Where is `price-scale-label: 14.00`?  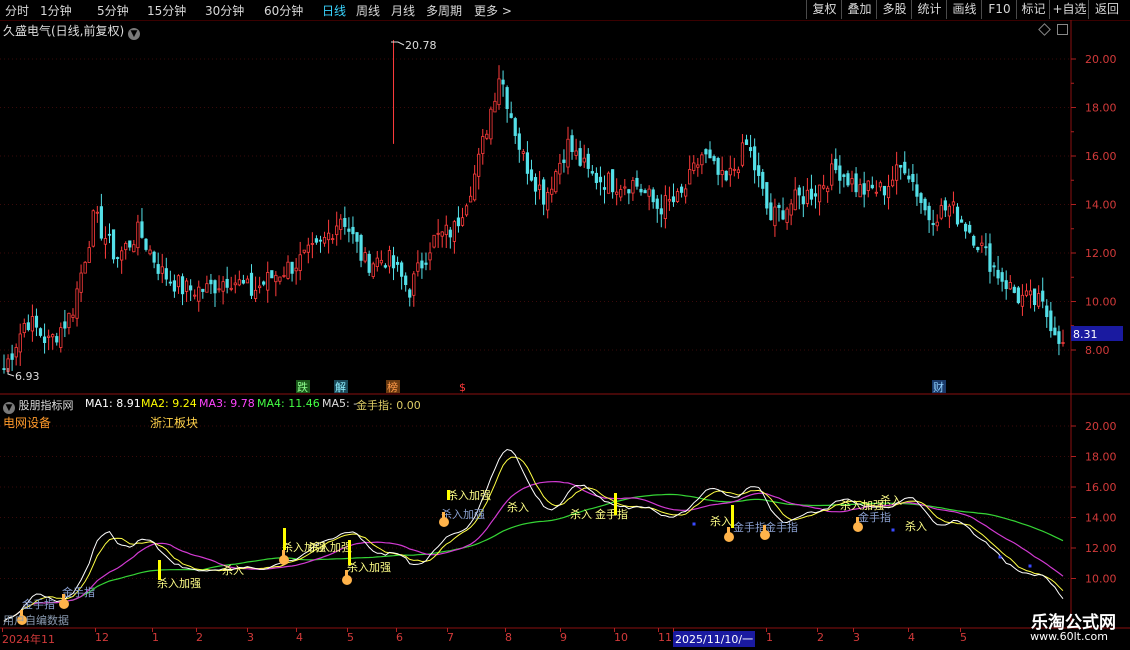
price-scale-label: 14.00 is located at coordinates (1101, 205).